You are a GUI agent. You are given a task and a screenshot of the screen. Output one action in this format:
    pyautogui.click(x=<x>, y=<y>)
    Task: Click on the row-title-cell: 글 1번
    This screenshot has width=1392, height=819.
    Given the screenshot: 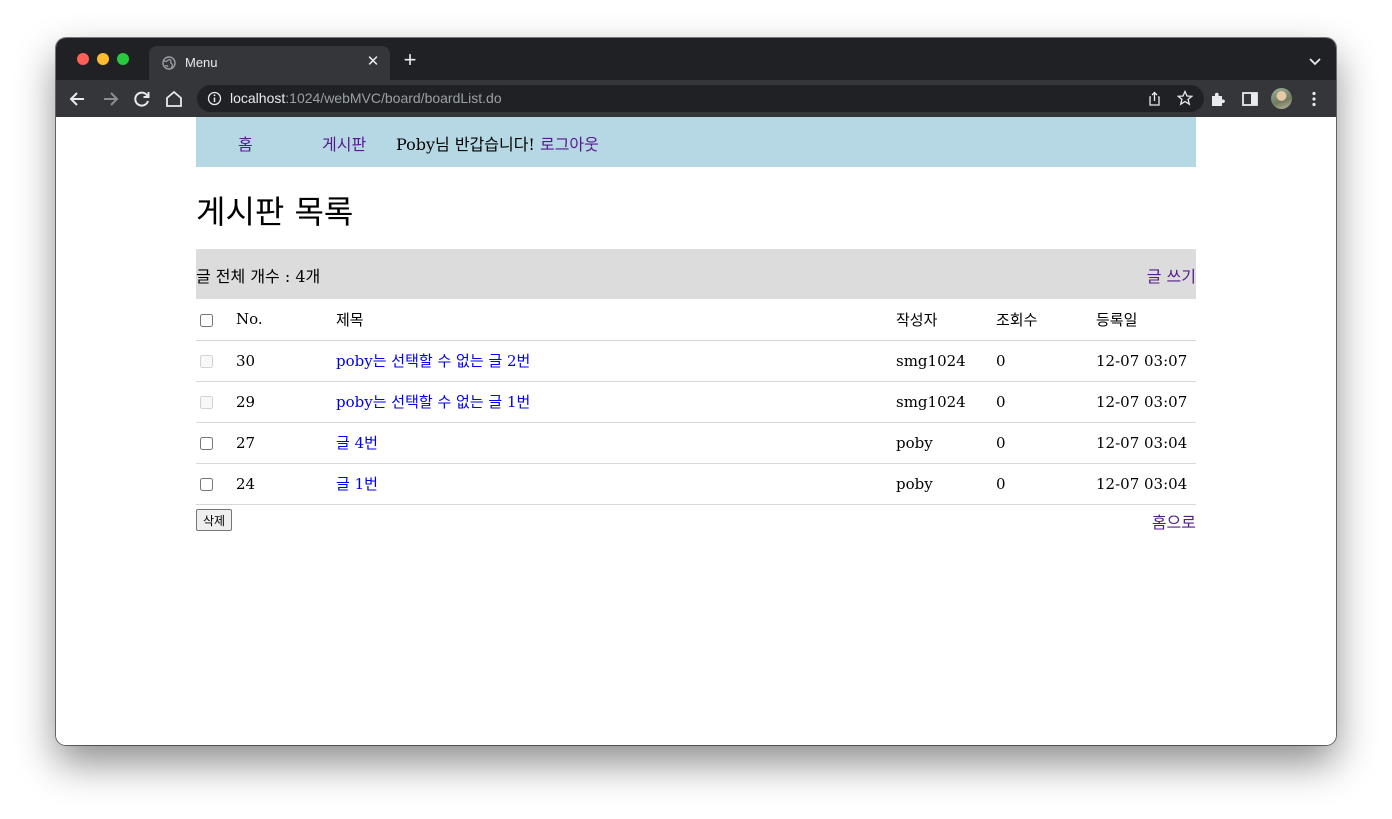 What is the action you would take?
    pyautogui.click(x=616, y=484)
    